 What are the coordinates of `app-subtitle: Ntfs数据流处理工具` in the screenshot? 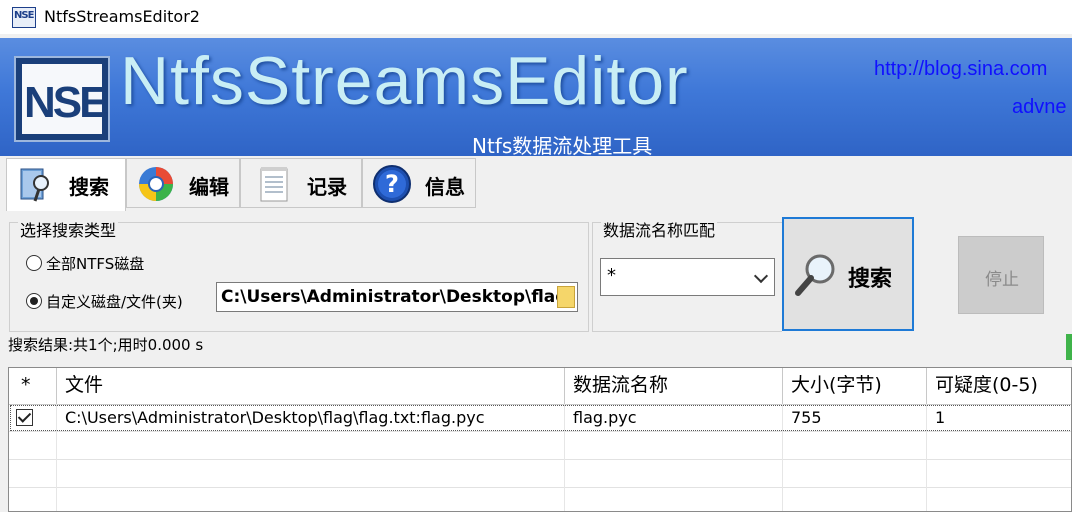 It's located at (562, 145).